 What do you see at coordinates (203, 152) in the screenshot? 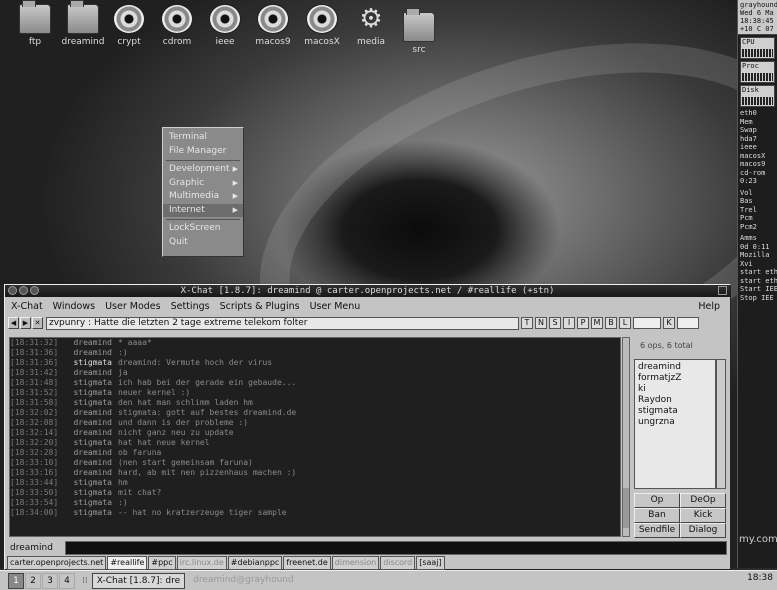
I see `menu-item-file-manager: File Manager` at bounding box center [203, 152].